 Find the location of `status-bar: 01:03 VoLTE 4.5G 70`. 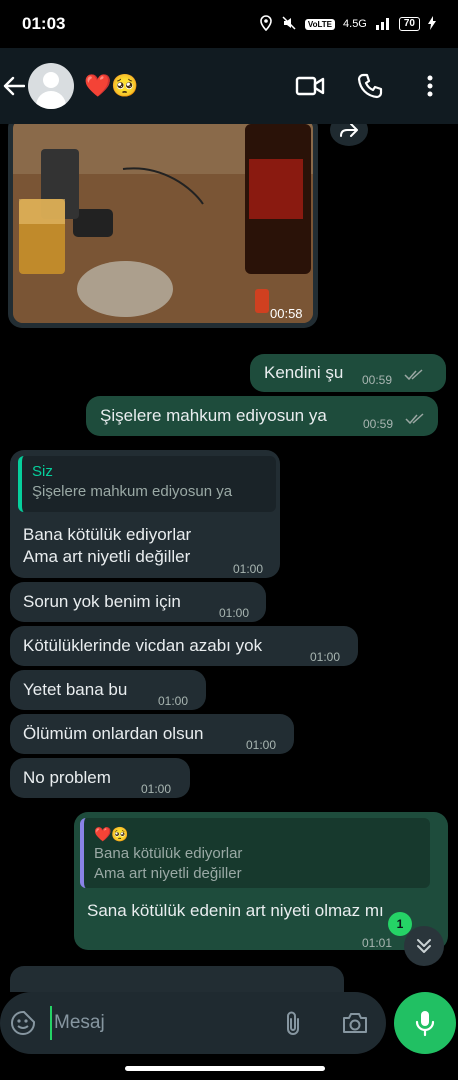

status-bar: 01:03 VoLTE 4.5G 70 is located at coordinates (229, 24).